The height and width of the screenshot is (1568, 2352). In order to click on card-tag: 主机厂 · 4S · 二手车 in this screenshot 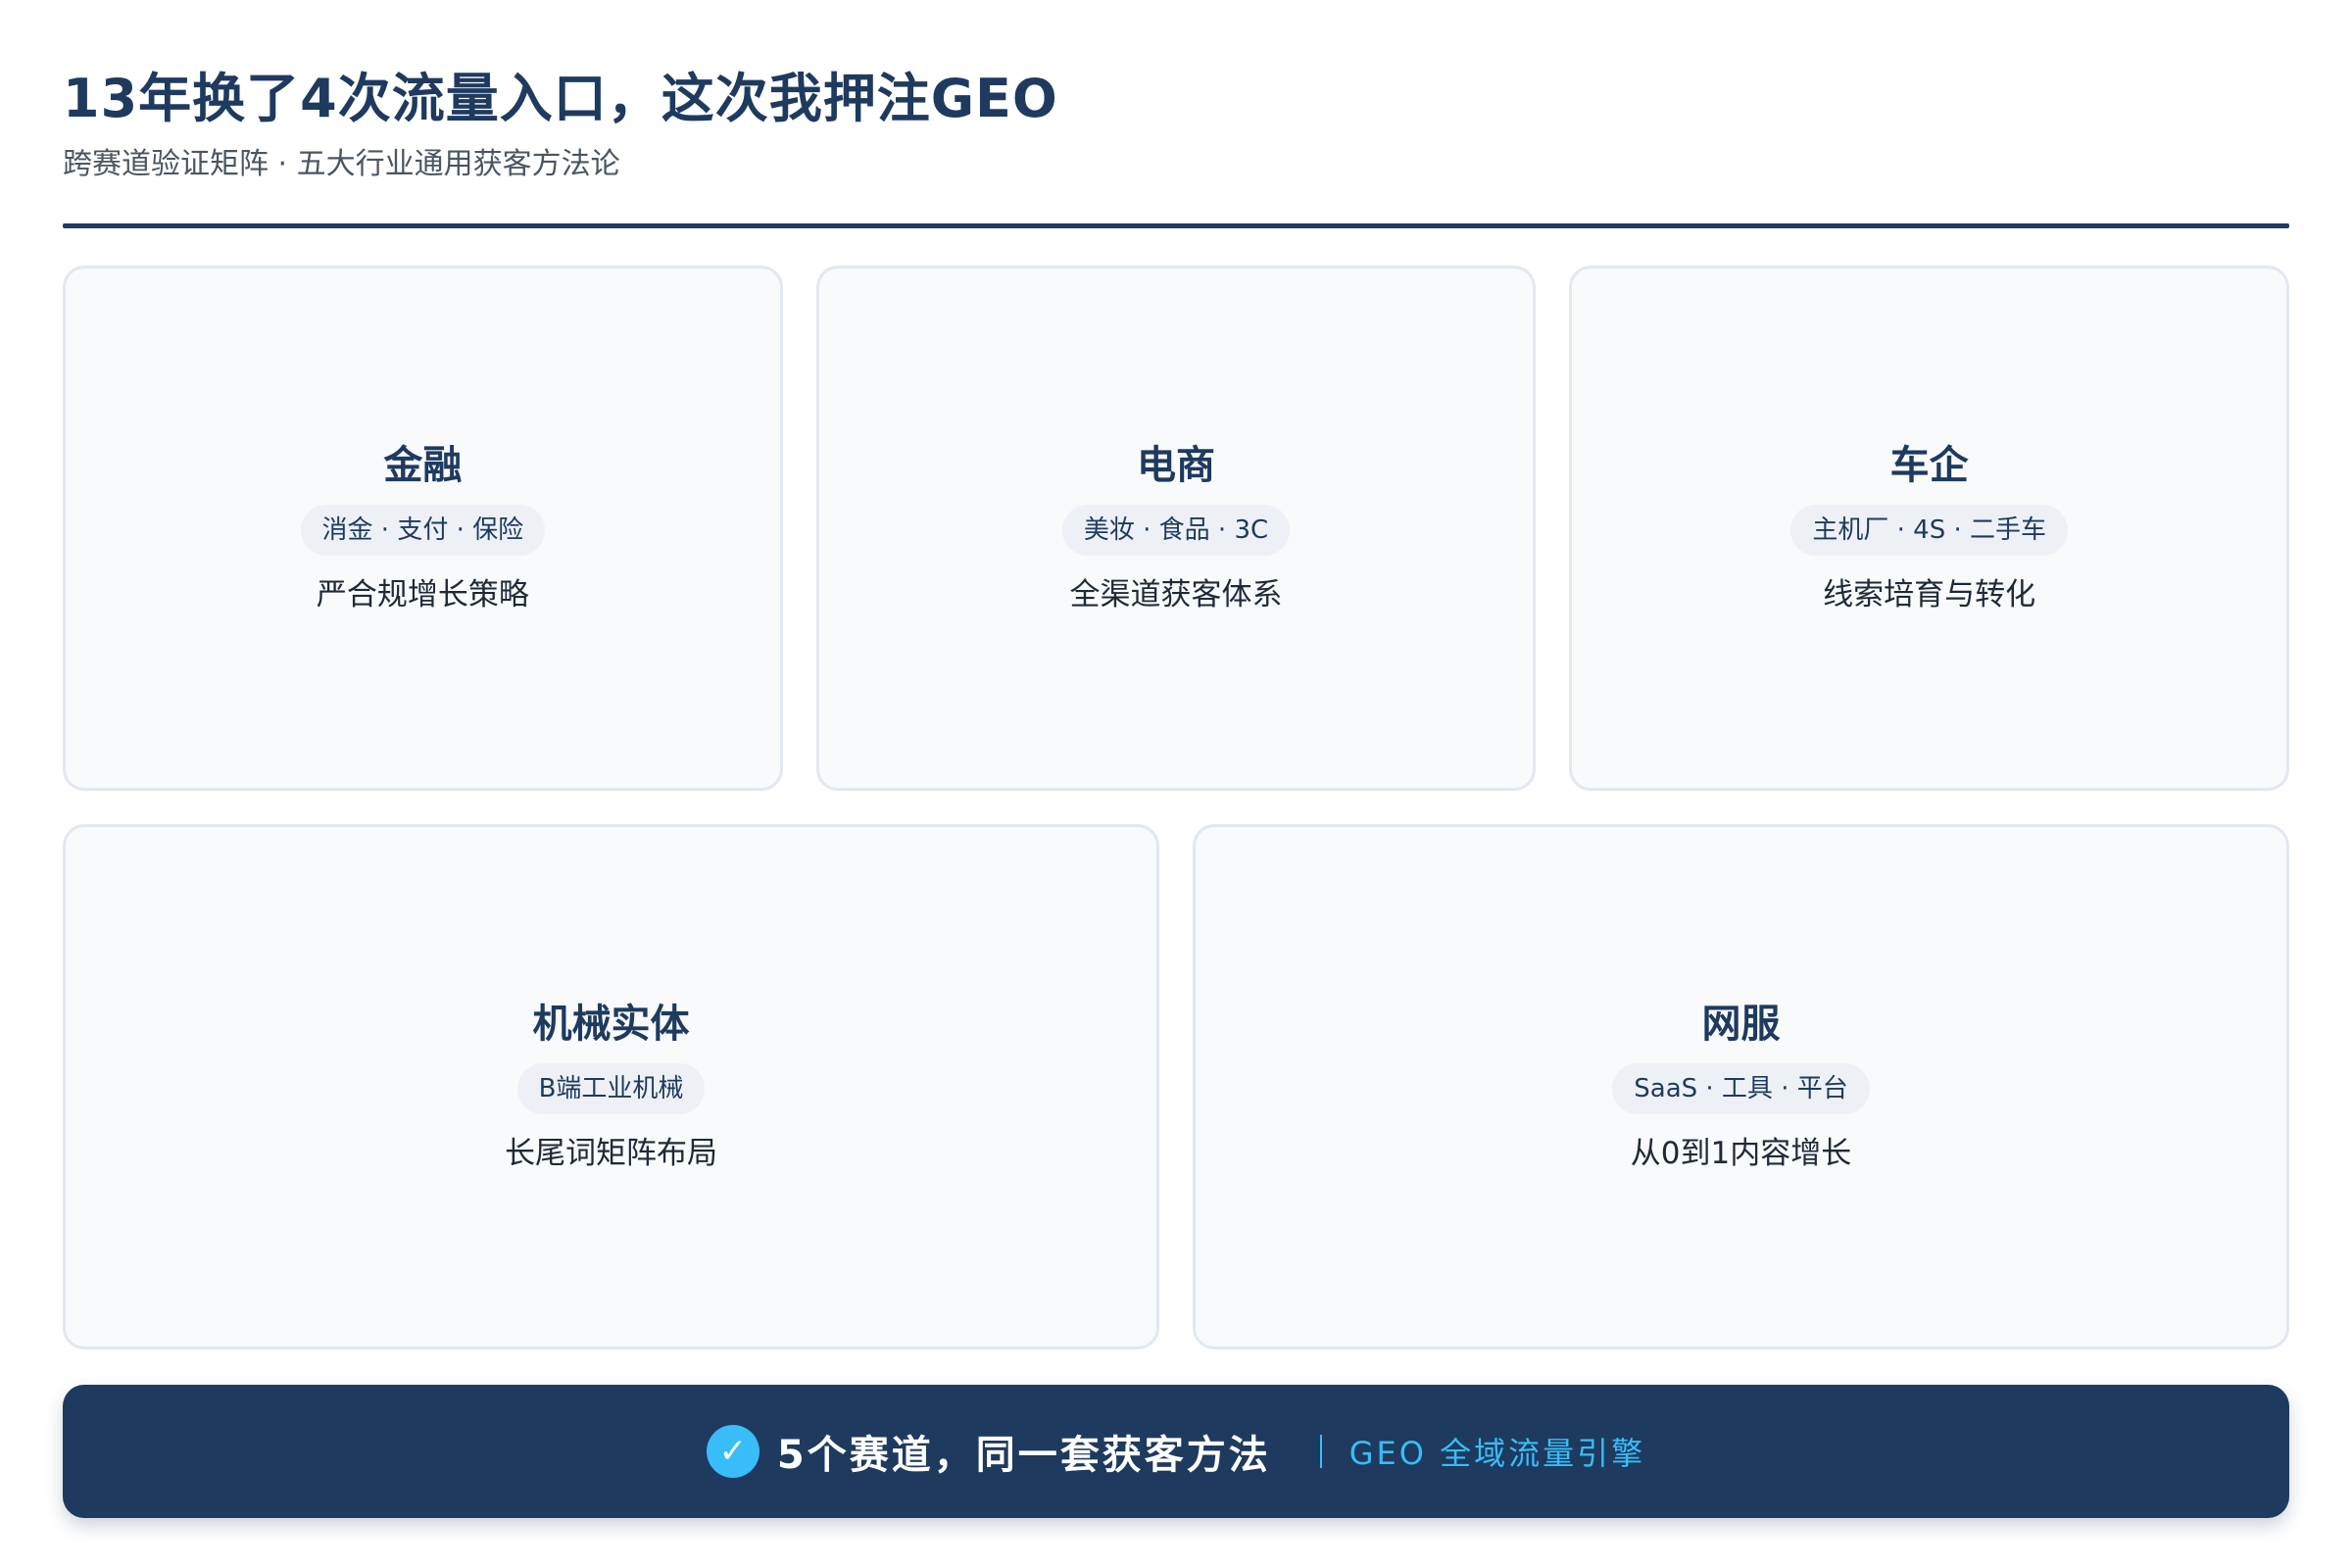, I will do `click(1929, 530)`.